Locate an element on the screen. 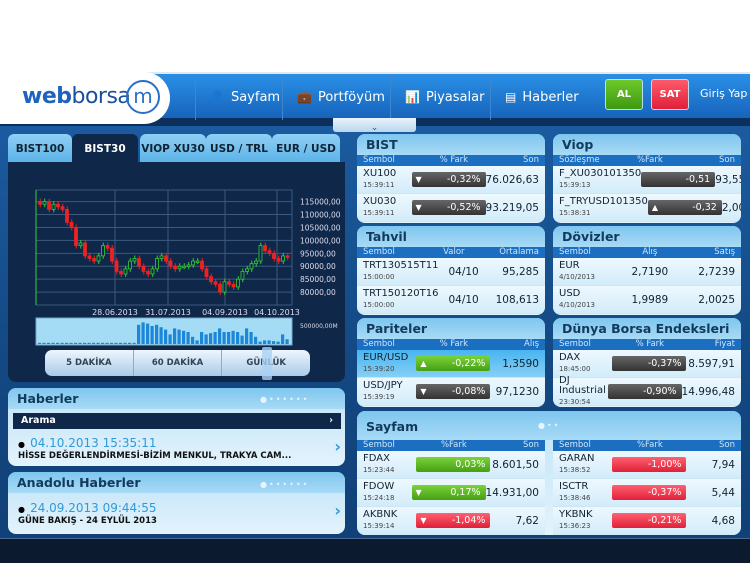 The image size is (750, 563). table-row: ISCTR 15:38:46 -0,37% 5,44 is located at coordinates (647, 493).